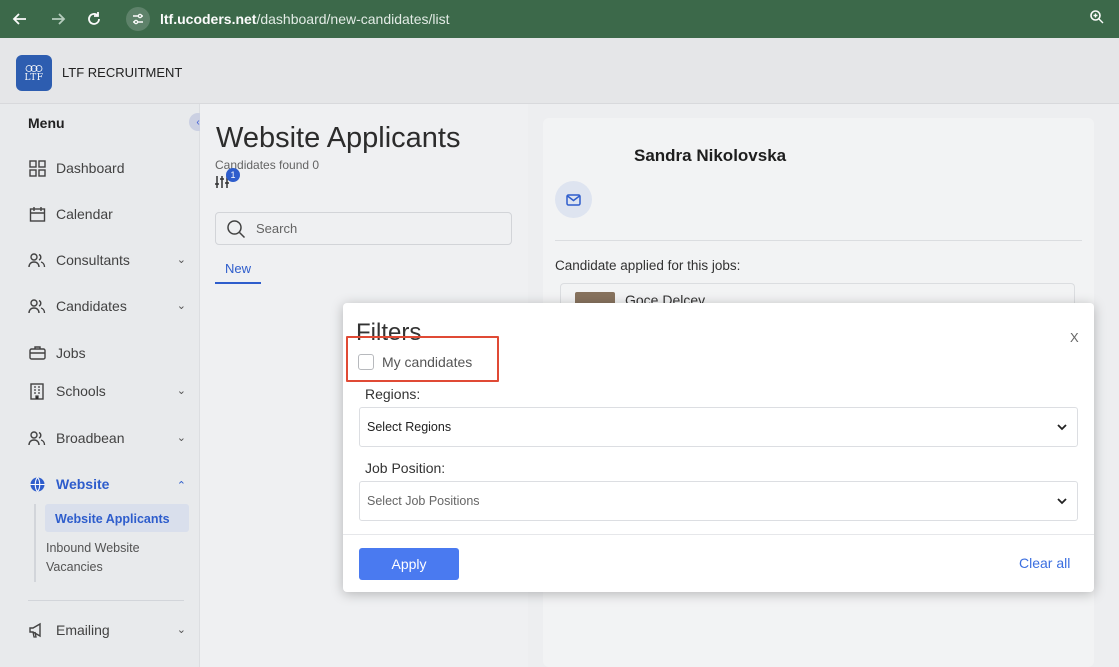  Describe the element at coordinates (718, 501) in the screenshot. I see `job-position-select: Select Job Positions` at that location.